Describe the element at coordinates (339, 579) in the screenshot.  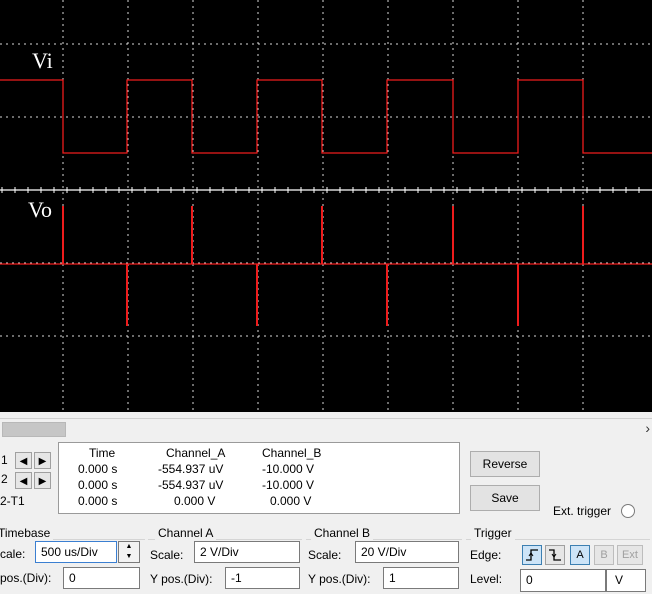
I see `channel-b-ypos-label: Y pos.(Div):` at that location.